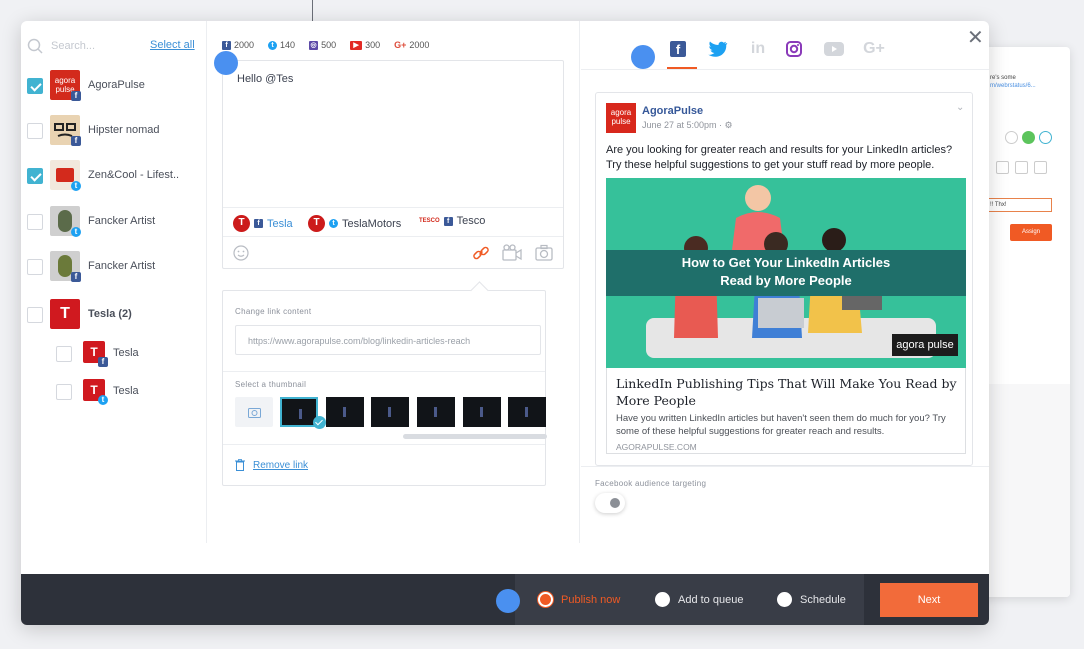 The height and width of the screenshot is (649, 1084). I want to click on post-author: AgoraPulse, so click(673, 111).